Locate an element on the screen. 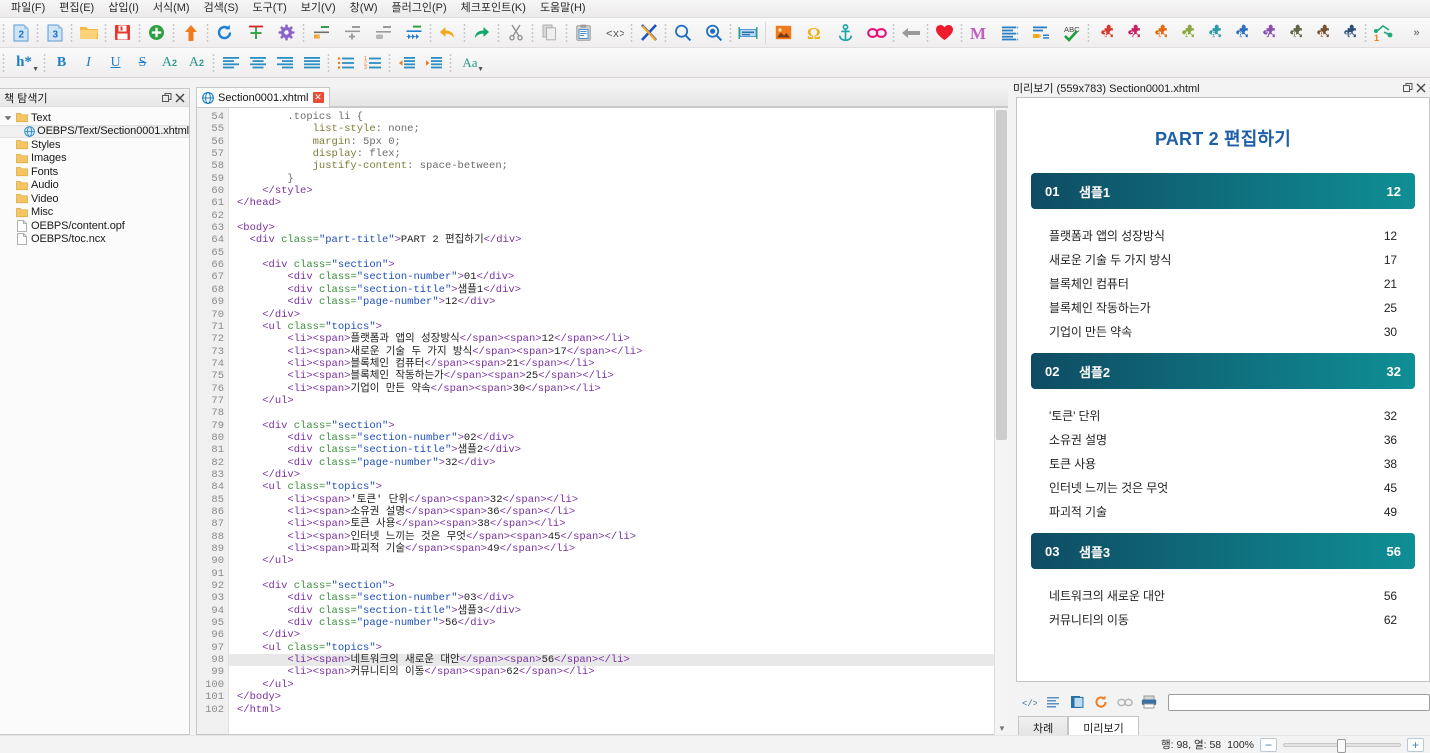 The width and height of the screenshot is (1430, 753). list-icon is located at coordinates (1009, 33).